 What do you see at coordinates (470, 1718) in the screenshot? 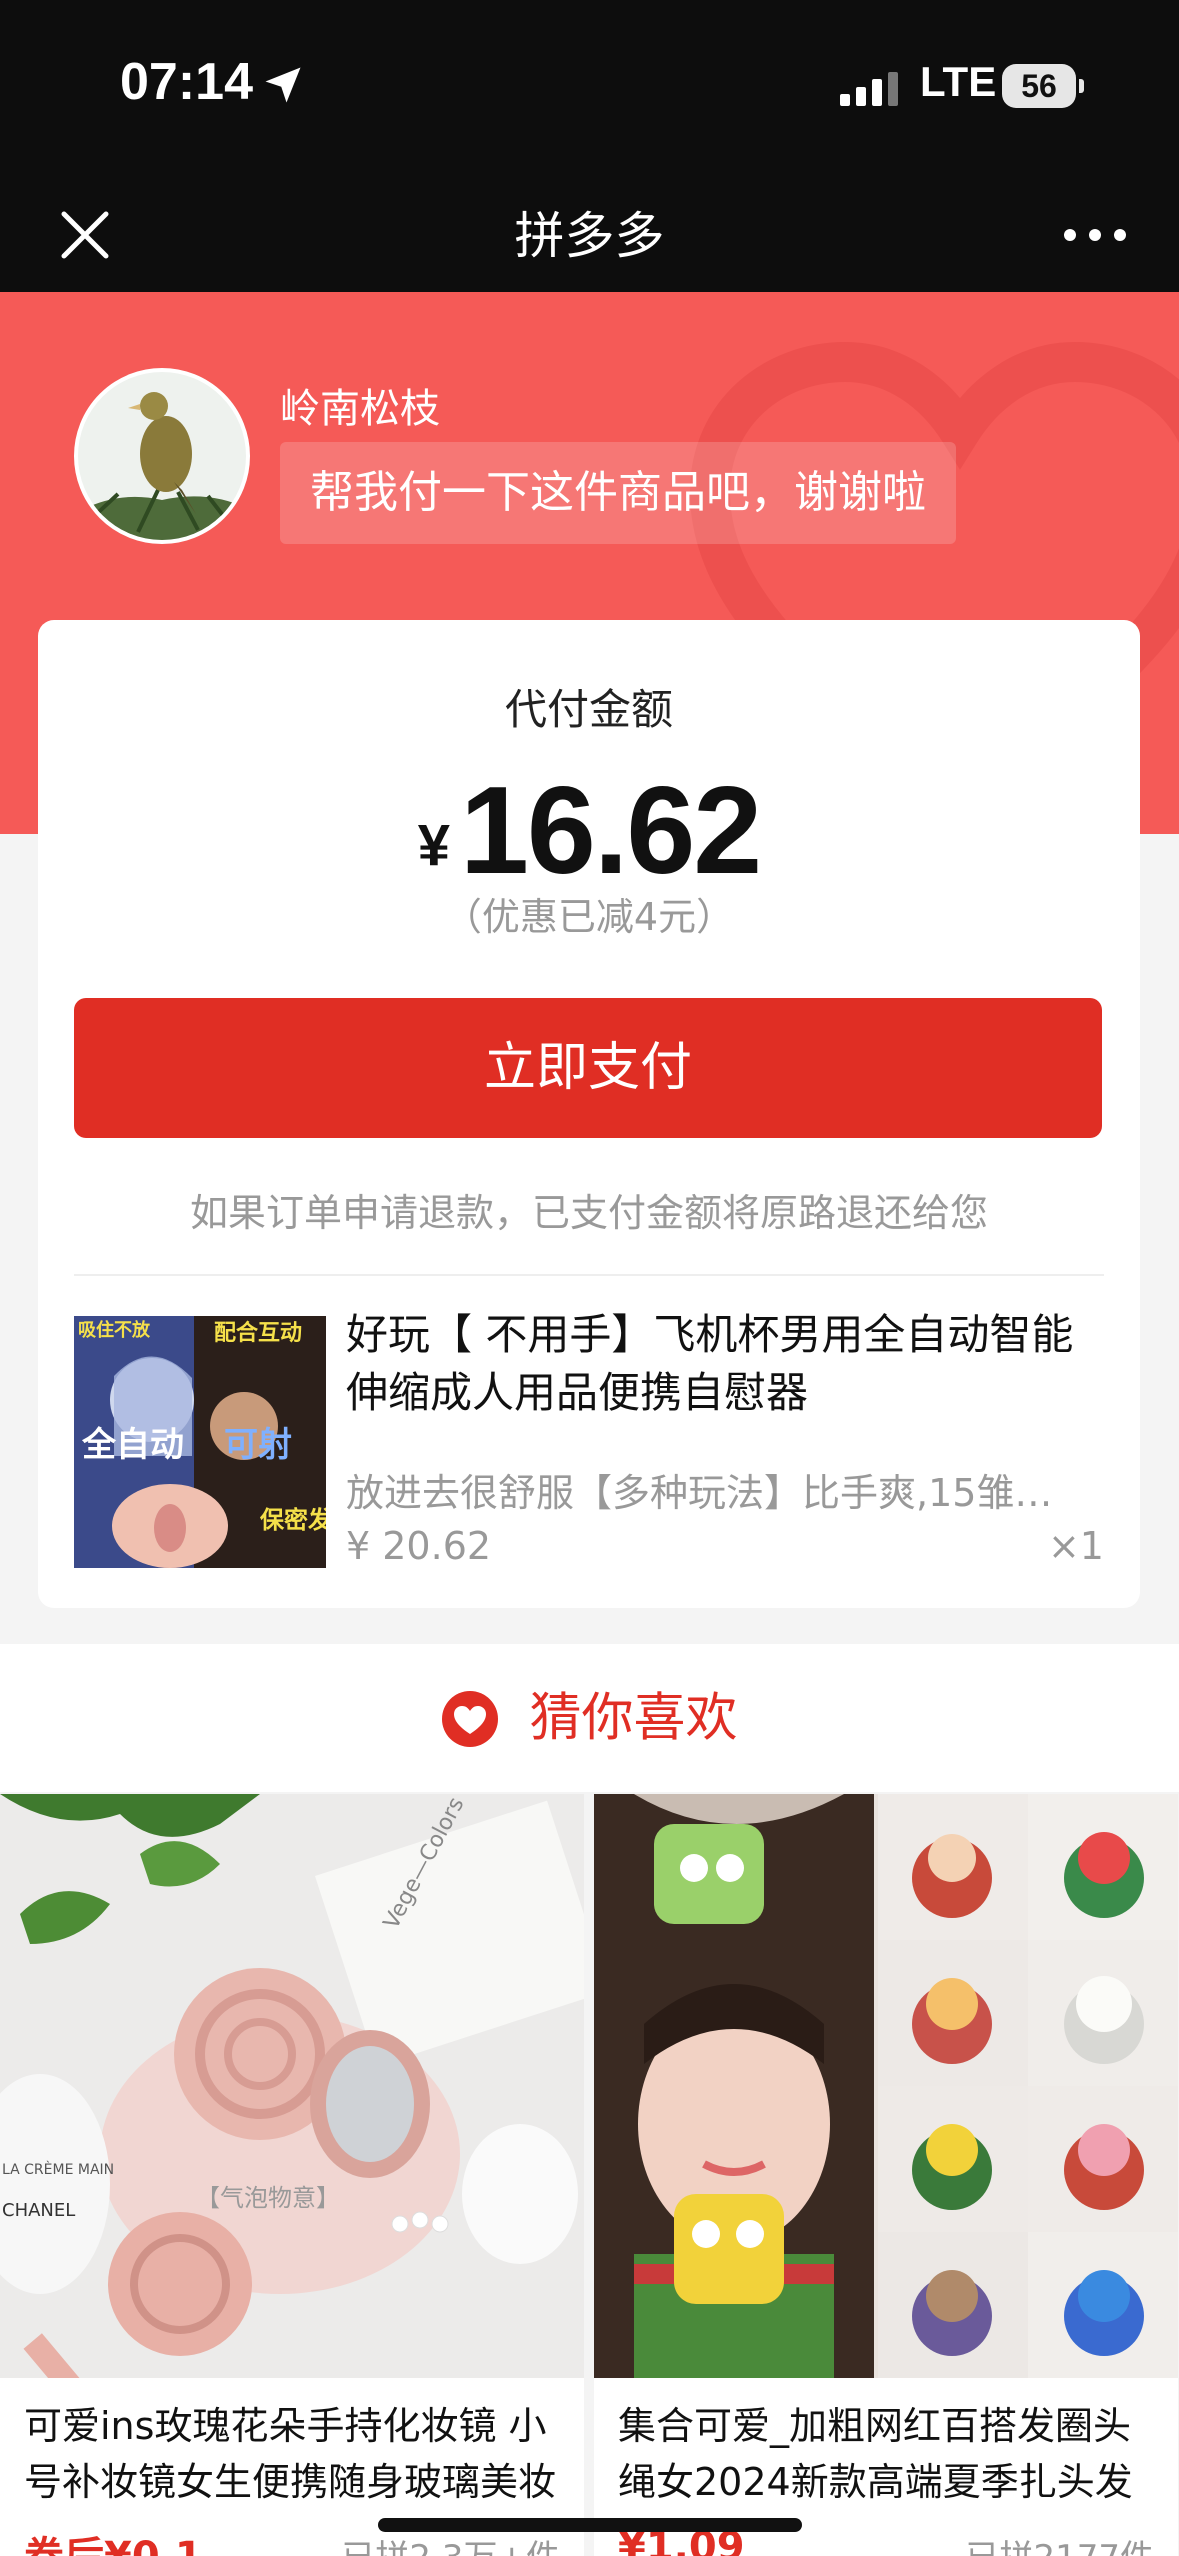
I see `heart-icon` at bounding box center [470, 1718].